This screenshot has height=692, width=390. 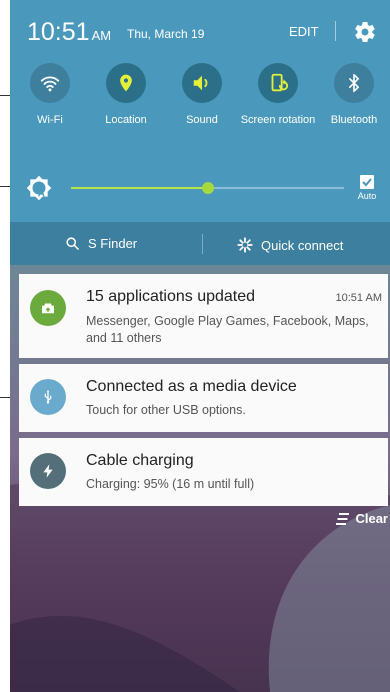 I want to click on sound-toggle-circle, so click(x=202, y=83).